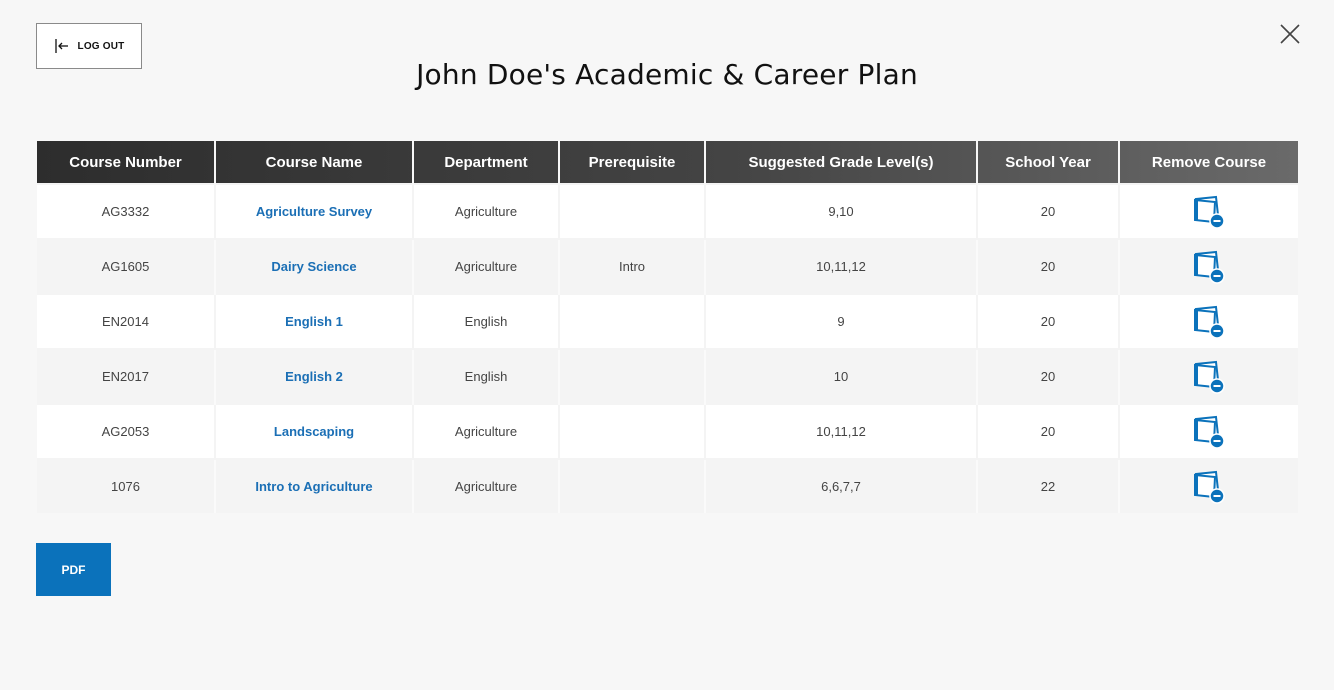 The height and width of the screenshot is (690, 1334). I want to click on course-name-cell: Intro to Agriculture, so click(314, 485).